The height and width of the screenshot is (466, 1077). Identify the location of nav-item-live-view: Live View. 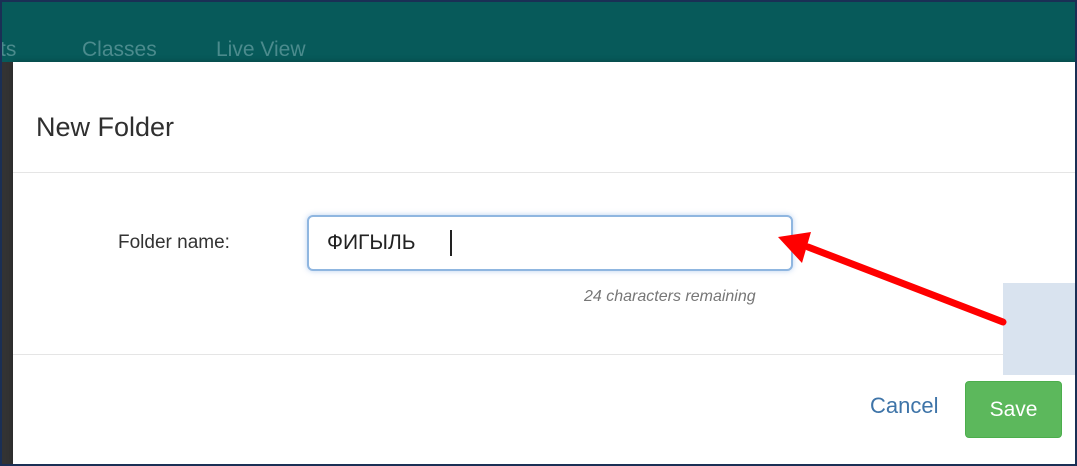
(261, 50).